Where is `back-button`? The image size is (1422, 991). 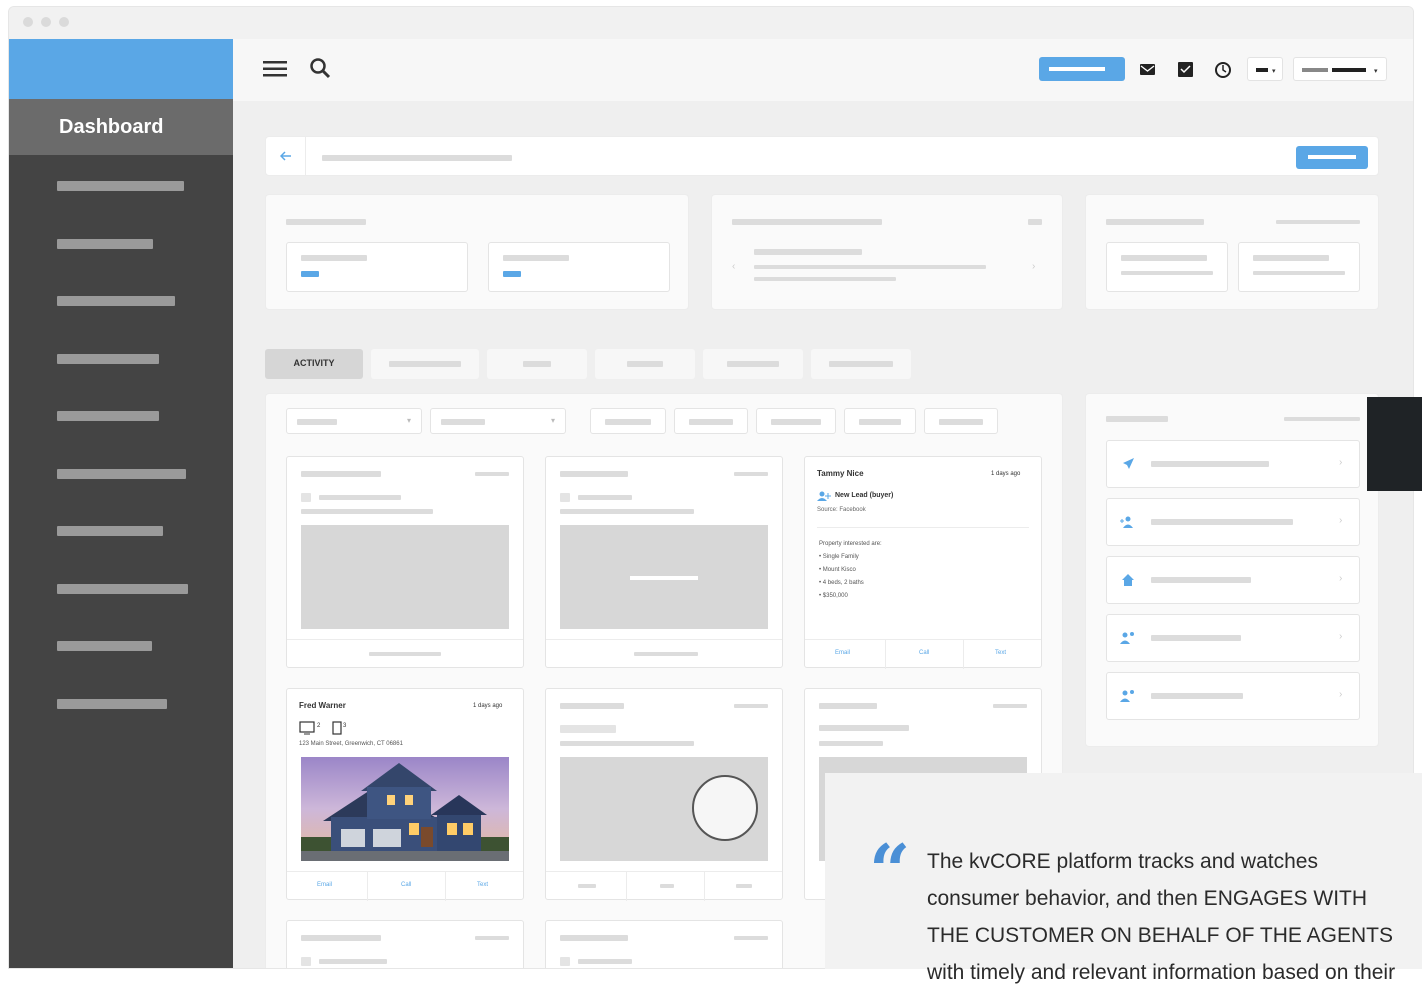
back-button is located at coordinates (286, 156).